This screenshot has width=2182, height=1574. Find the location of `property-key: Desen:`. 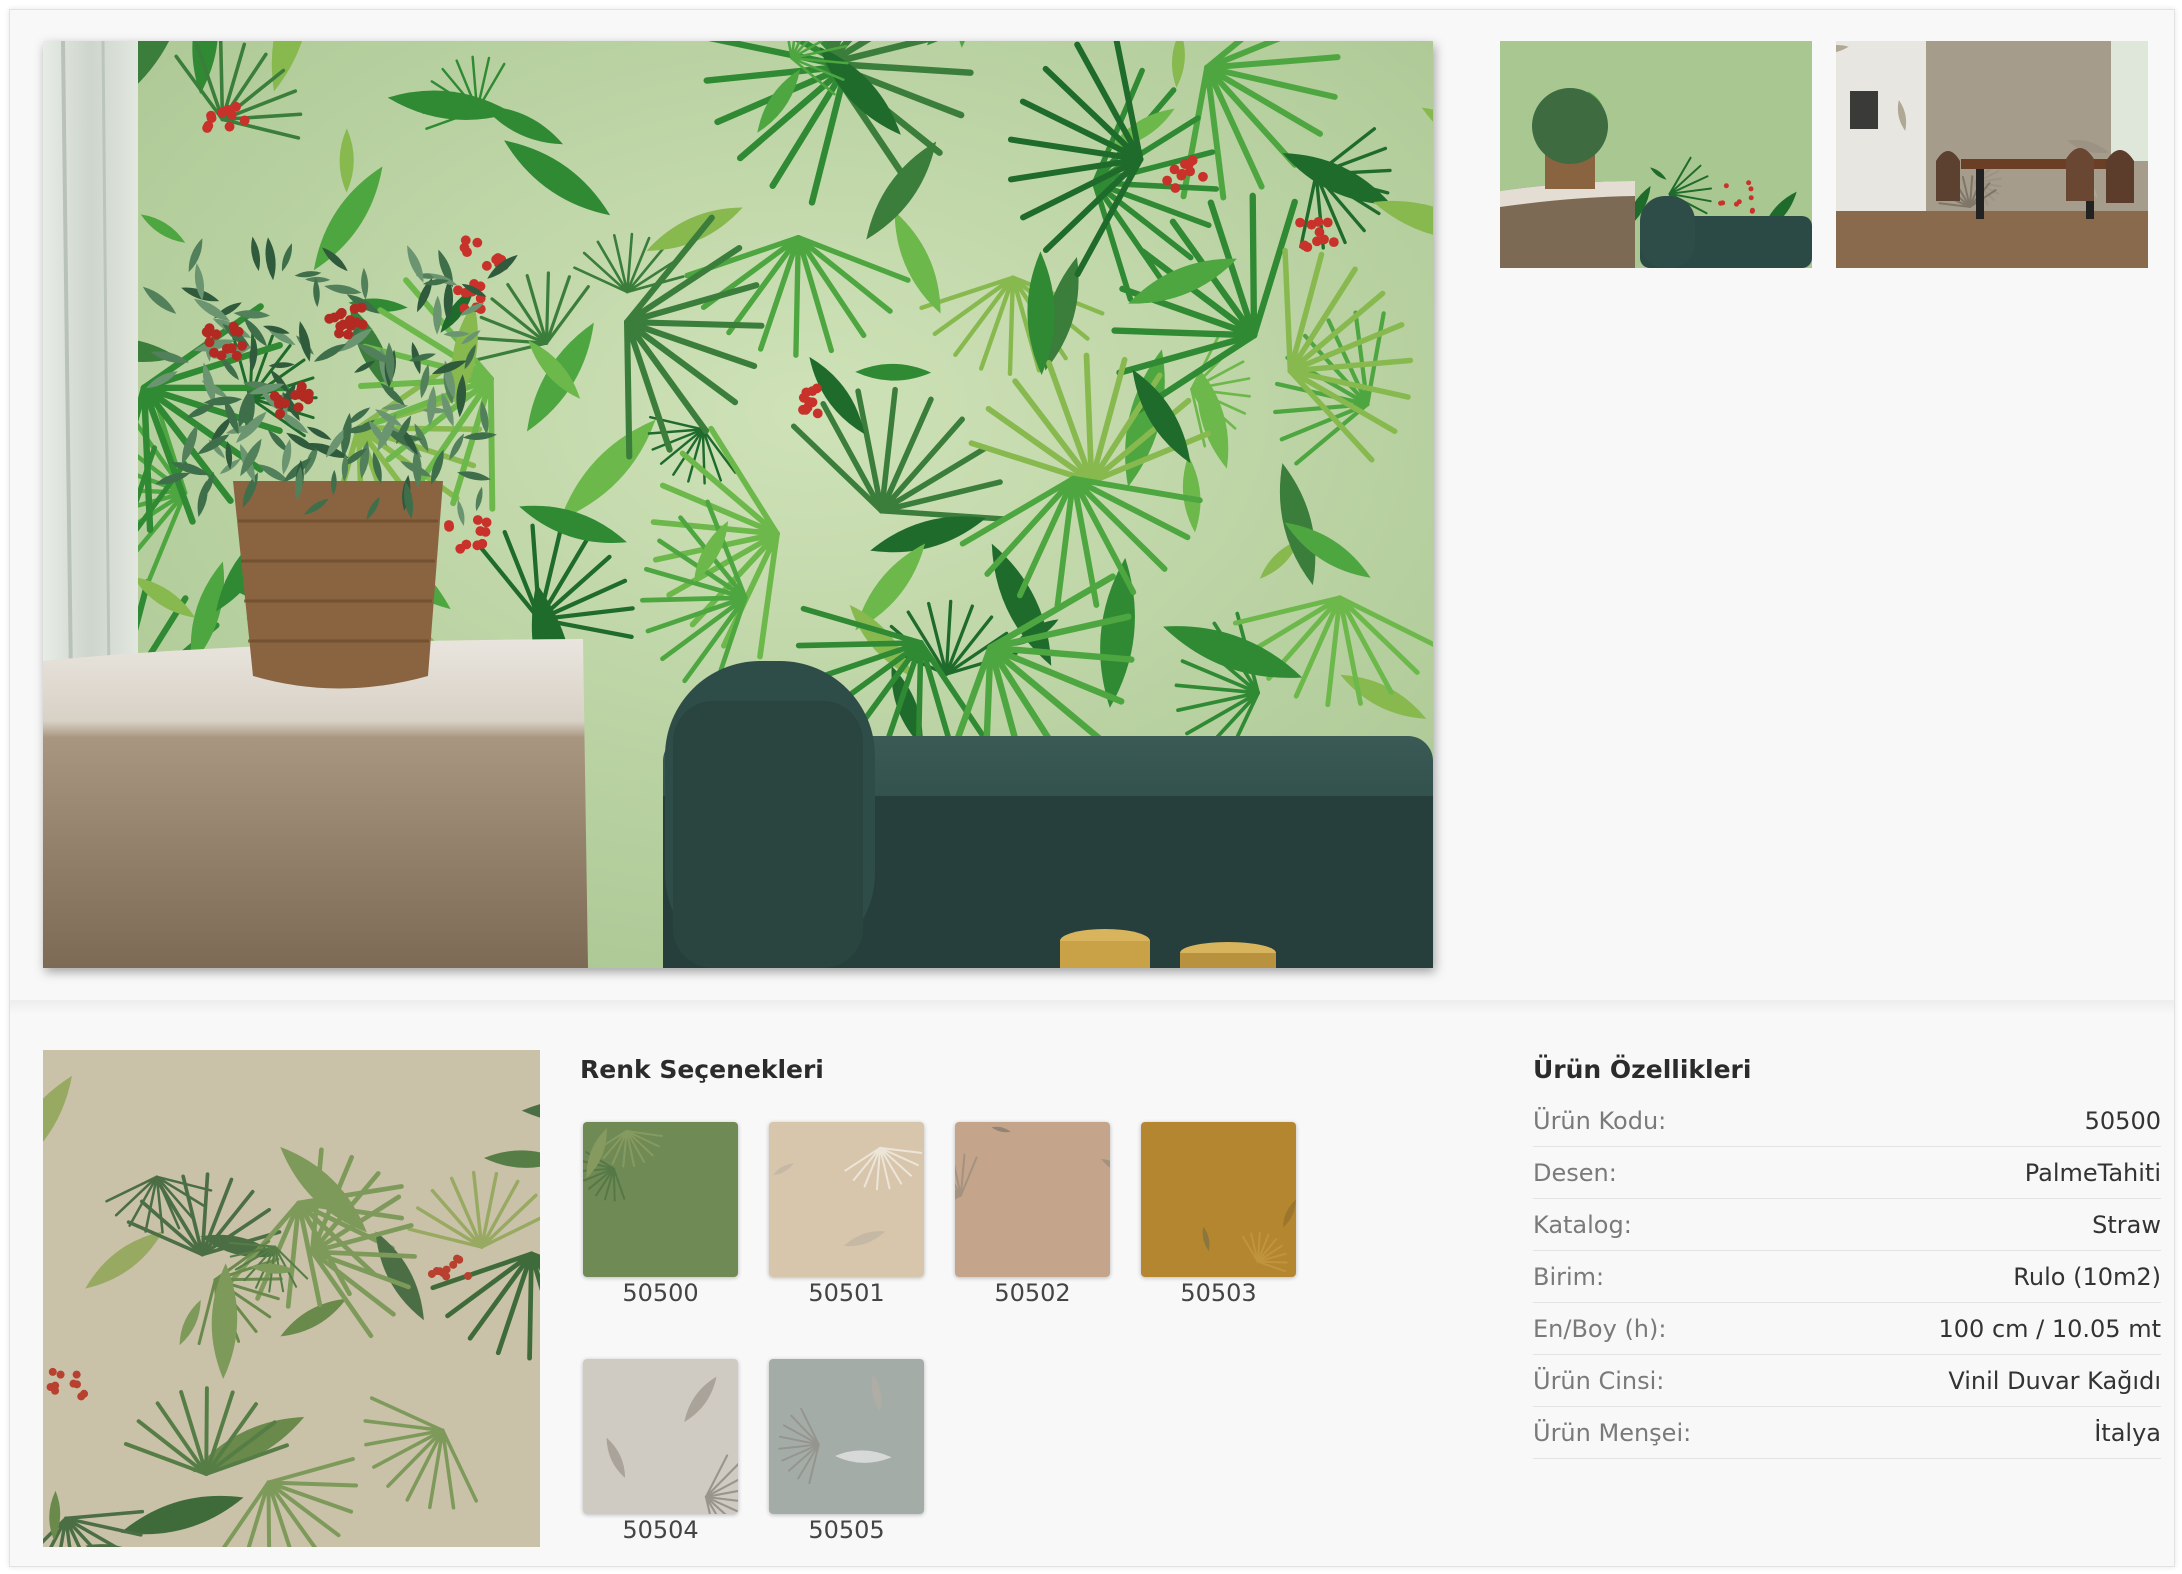

property-key: Desen: is located at coordinates (1575, 1172).